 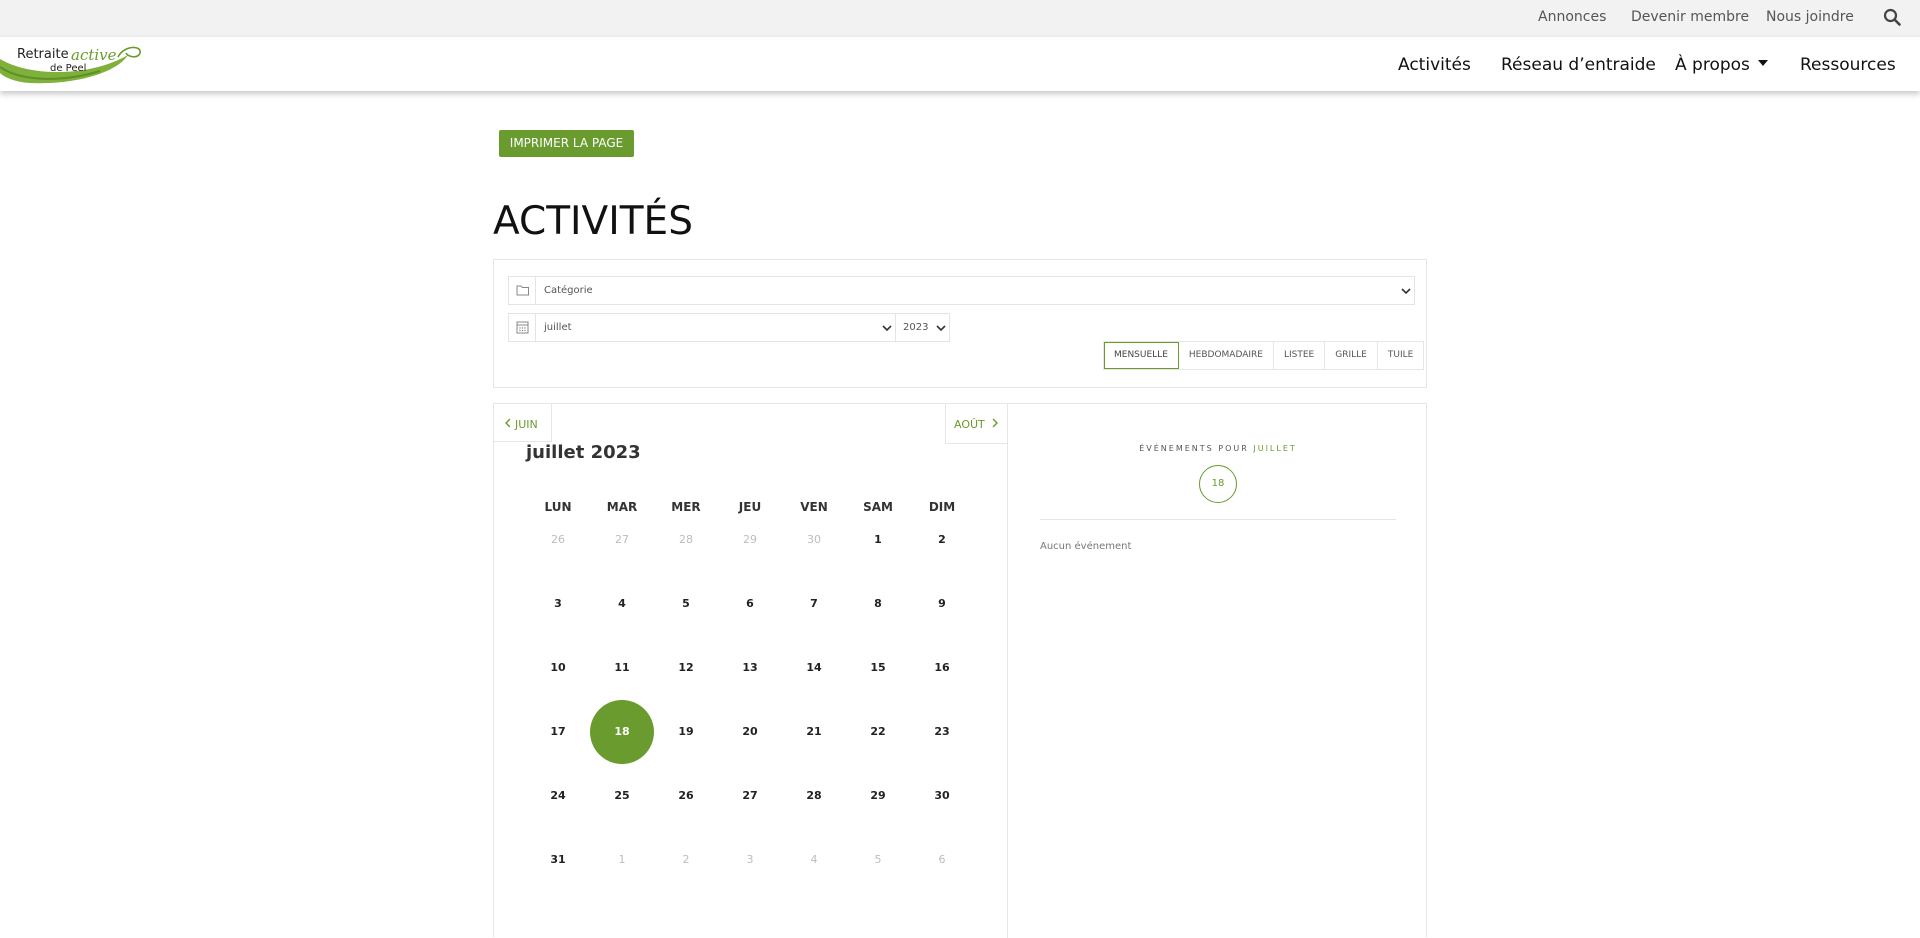 What do you see at coordinates (1434, 65) in the screenshot?
I see `nav-item-activites: Activités` at bounding box center [1434, 65].